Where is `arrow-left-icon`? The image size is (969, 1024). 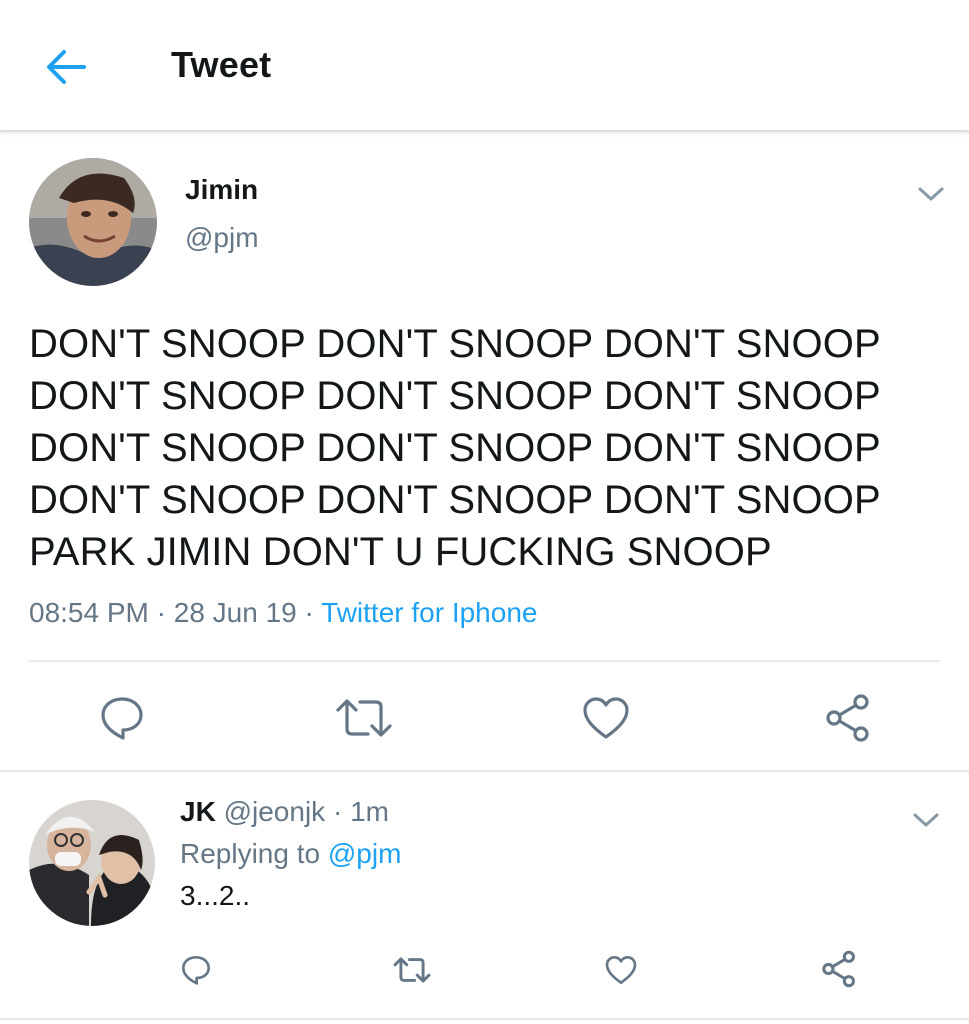
arrow-left-icon is located at coordinates (66, 67).